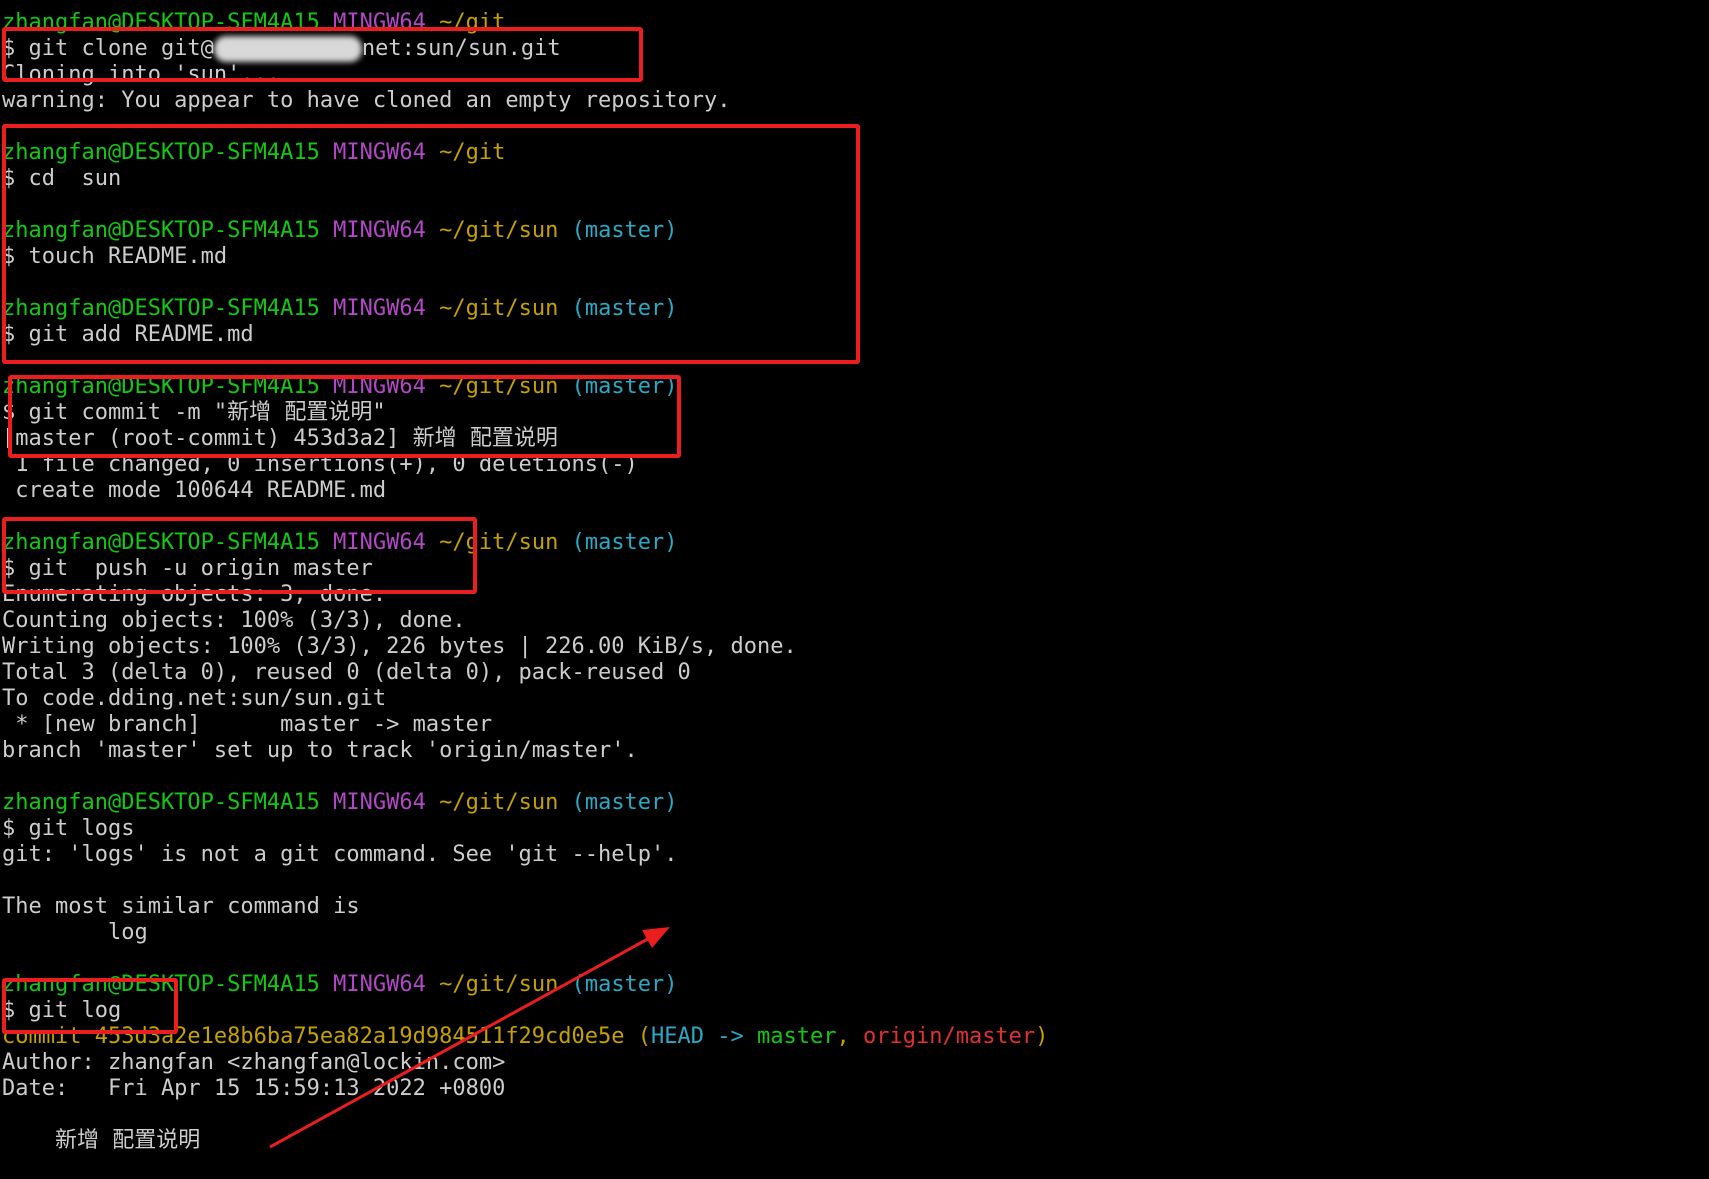 The width and height of the screenshot is (1709, 1179). I want to click on output-line: Enumerating objects: 3, done., so click(194, 594).